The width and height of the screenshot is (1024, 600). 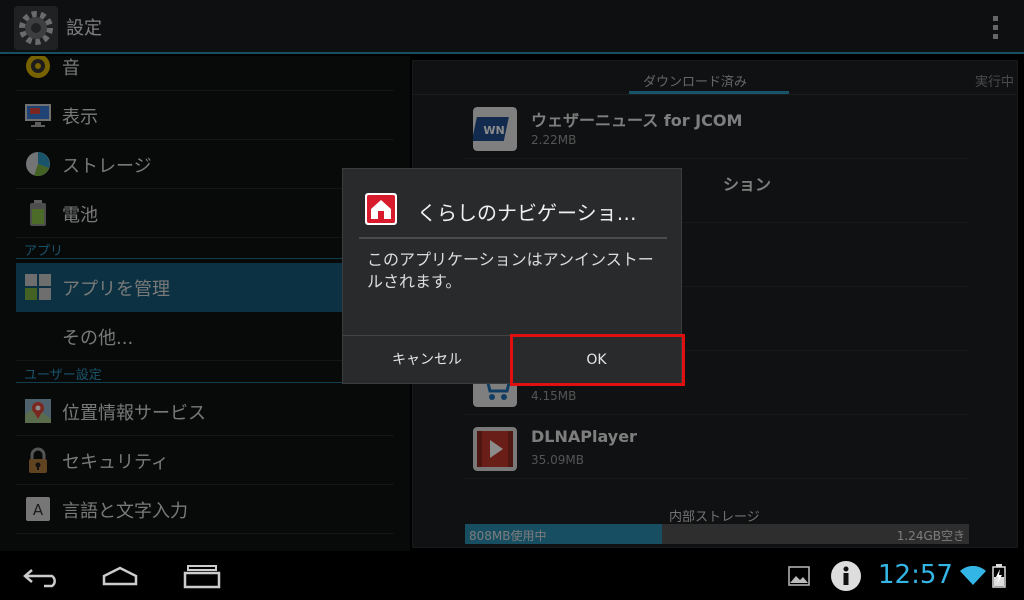 What do you see at coordinates (513, 238) in the screenshot?
I see `dialog-divider` at bounding box center [513, 238].